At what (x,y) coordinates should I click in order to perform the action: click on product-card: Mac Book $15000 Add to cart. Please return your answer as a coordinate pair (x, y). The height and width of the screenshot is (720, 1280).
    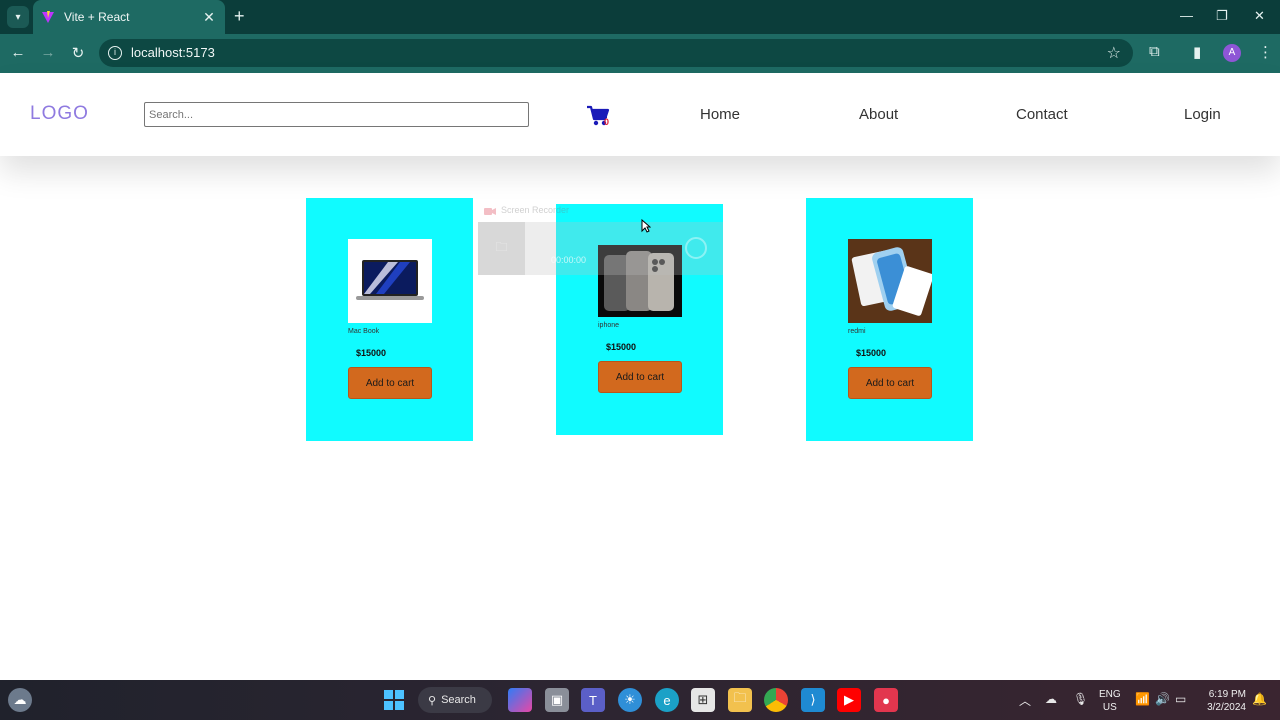
    Looking at the image, I should click on (389, 319).